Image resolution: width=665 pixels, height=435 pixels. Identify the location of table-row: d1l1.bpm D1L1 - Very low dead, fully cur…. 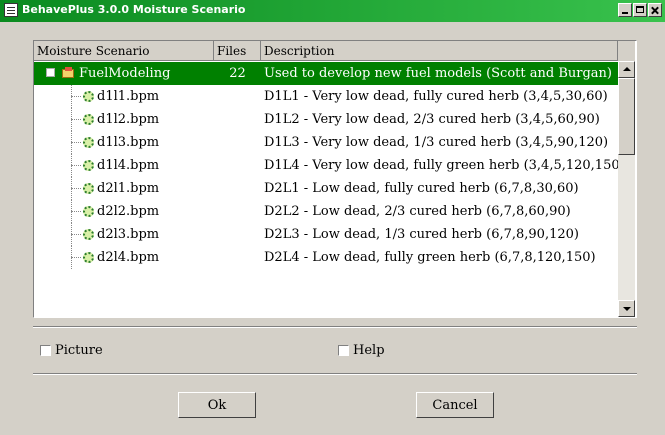
(326, 96).